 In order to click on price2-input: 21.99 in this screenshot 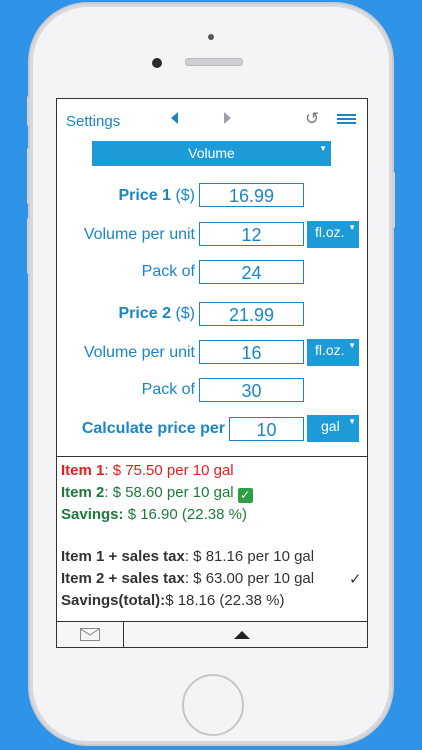, I will do `click(251, 314)`.